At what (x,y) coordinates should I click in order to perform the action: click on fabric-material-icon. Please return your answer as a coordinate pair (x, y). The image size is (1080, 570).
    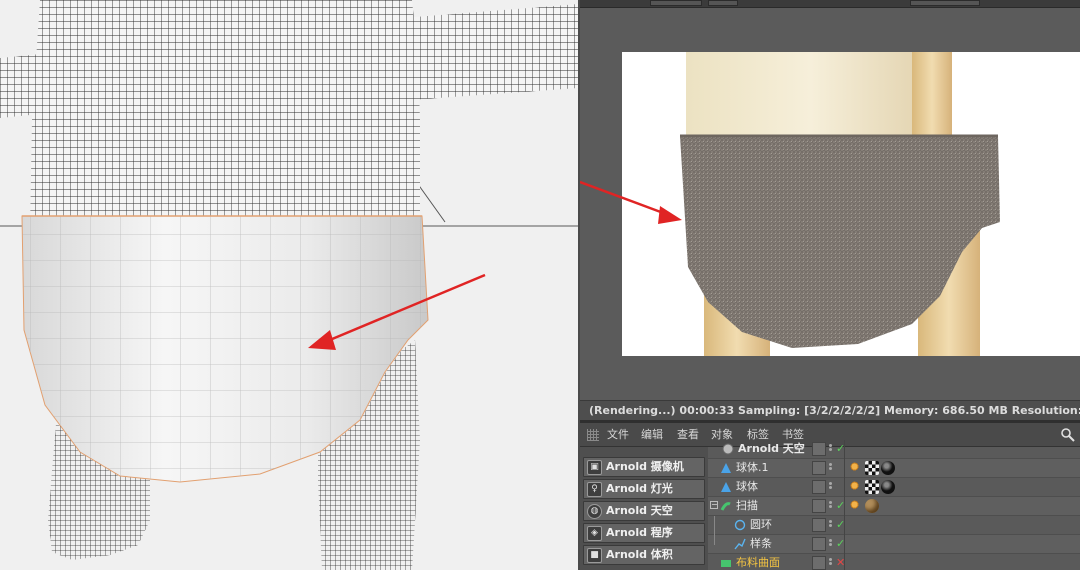
    Looking at the image, I should click on (872, 506).